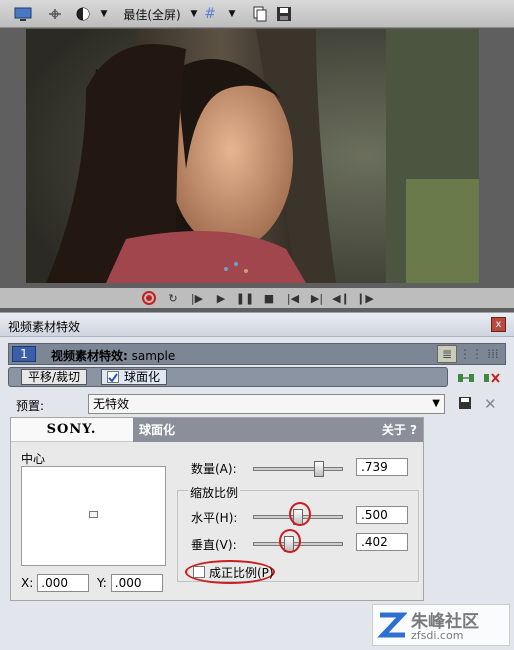 Image resolution: width=514 pixels, height=650 pixels. I want to click on y-field-group: Y:, so click(130, 583).